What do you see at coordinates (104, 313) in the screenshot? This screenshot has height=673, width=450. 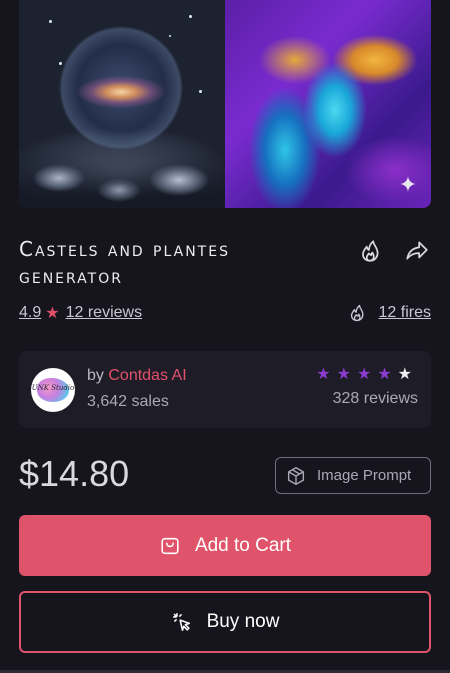 I see `reviews-link: 12 reviews` at bounding box center [104, 313].